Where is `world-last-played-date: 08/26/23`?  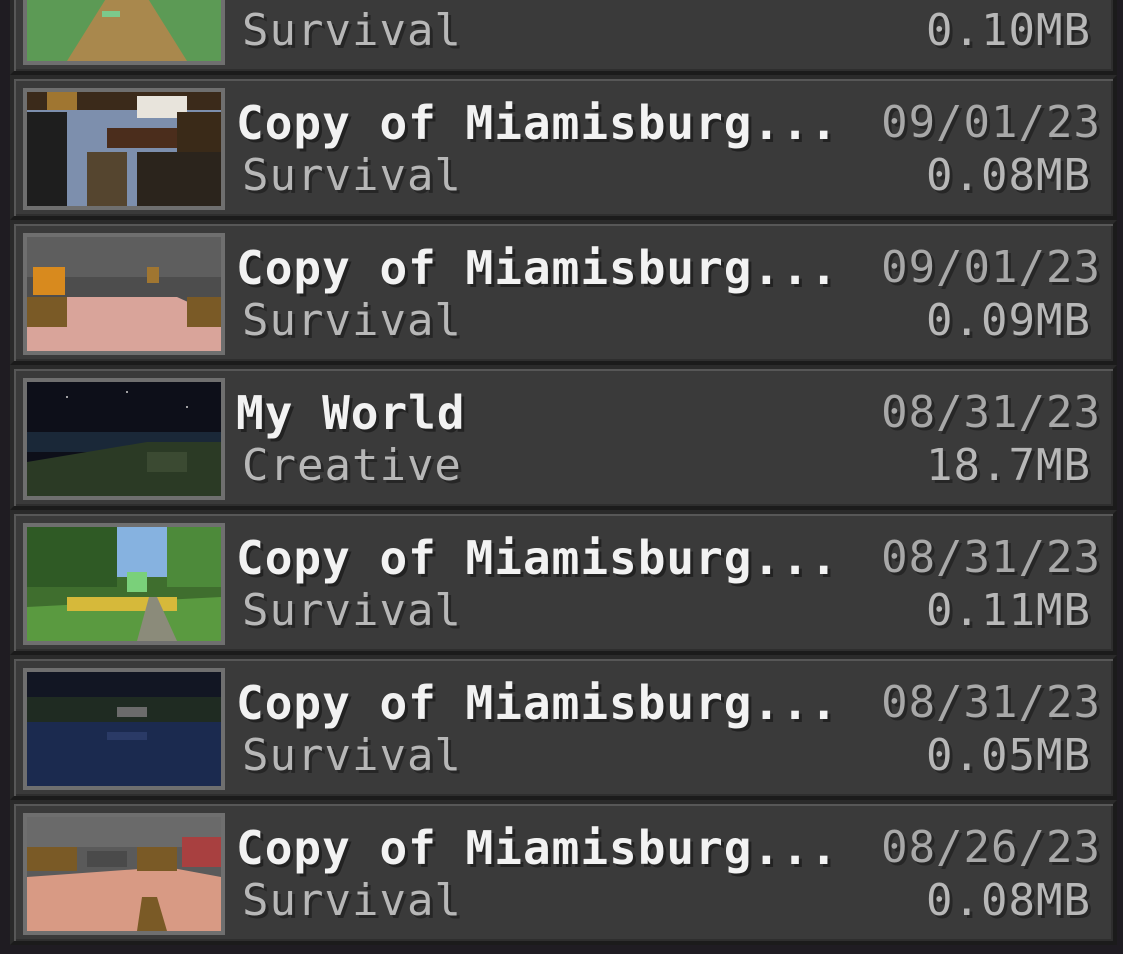
world-last-played-date: 08/26/23 is located at coordinates (991, 847).